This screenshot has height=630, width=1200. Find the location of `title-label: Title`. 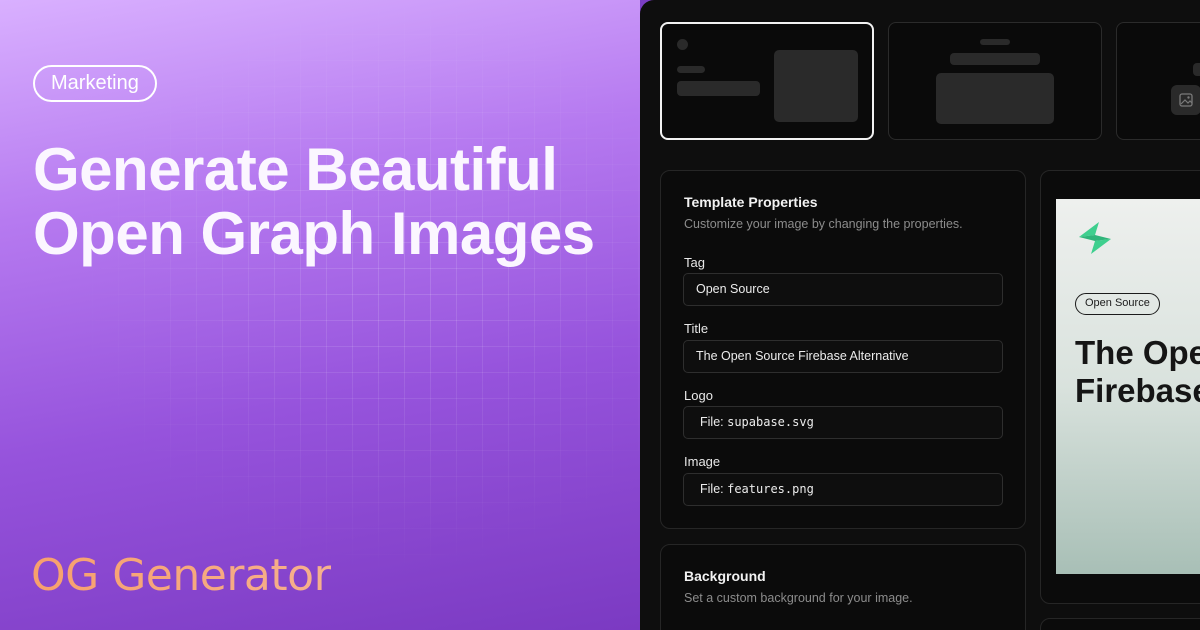

title-label: Title is located at coordinates (696, 328).